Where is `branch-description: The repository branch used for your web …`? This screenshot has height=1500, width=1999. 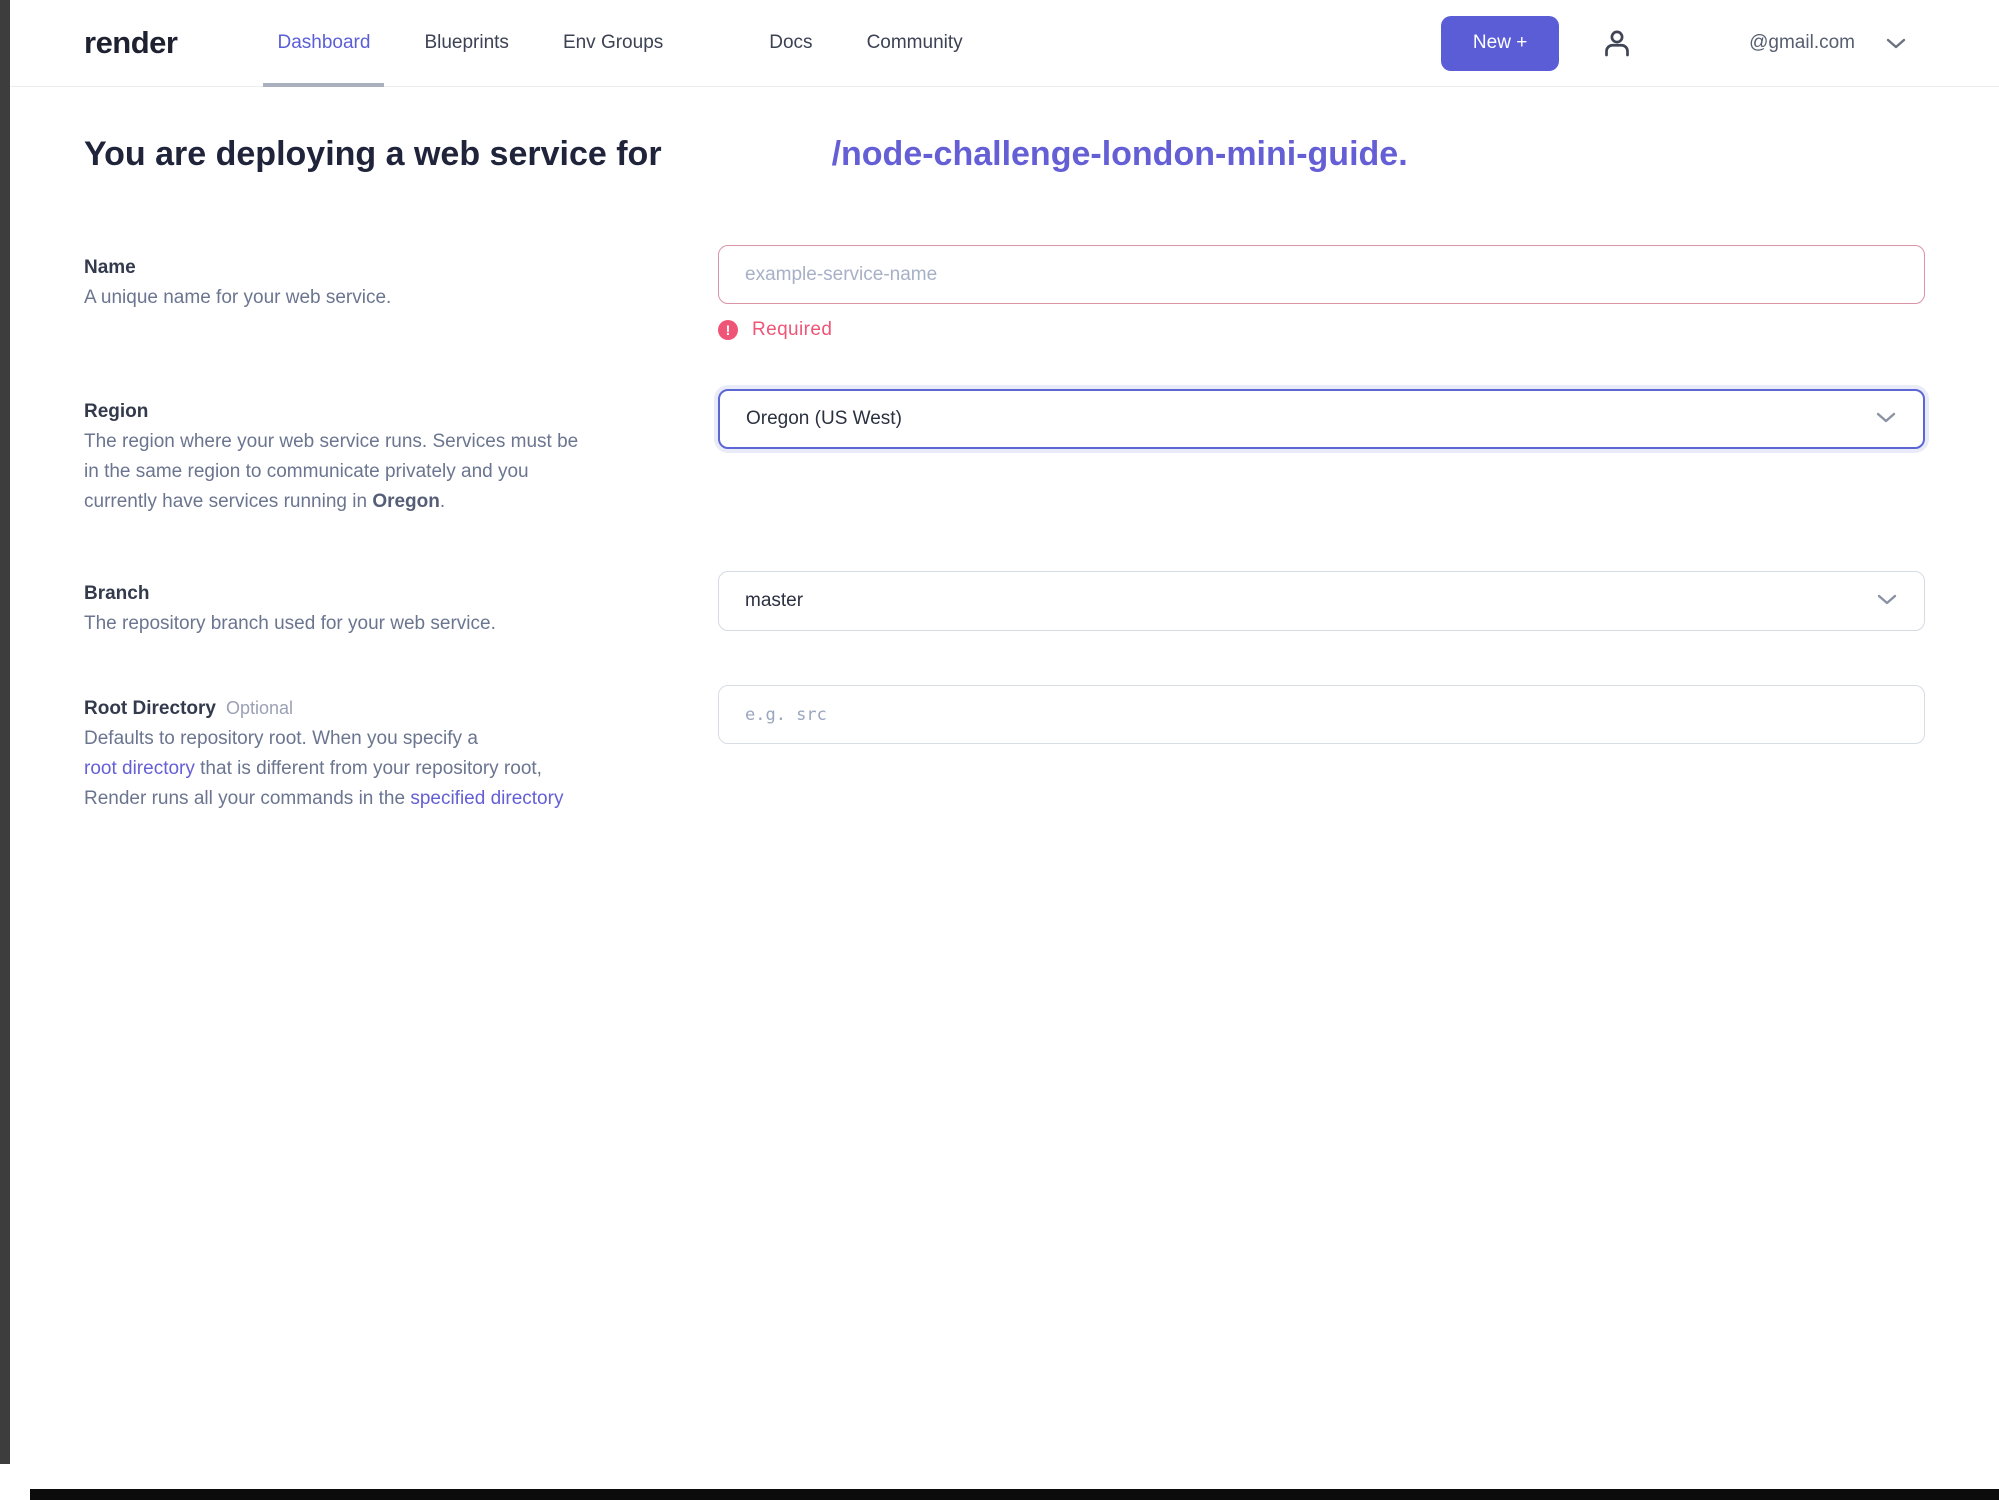
branch-description: The repository branch used for your web … is located at coordinates (290, 623).